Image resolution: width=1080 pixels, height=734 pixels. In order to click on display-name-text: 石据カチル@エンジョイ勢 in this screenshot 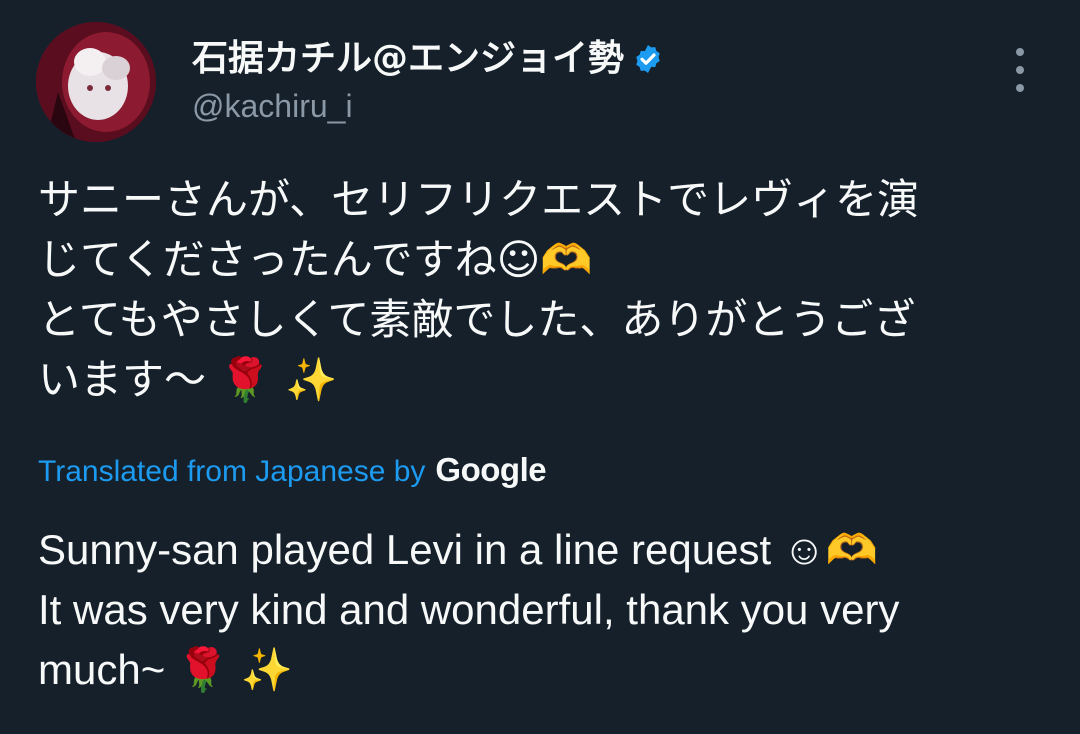, I will do `click(408, 58)`.